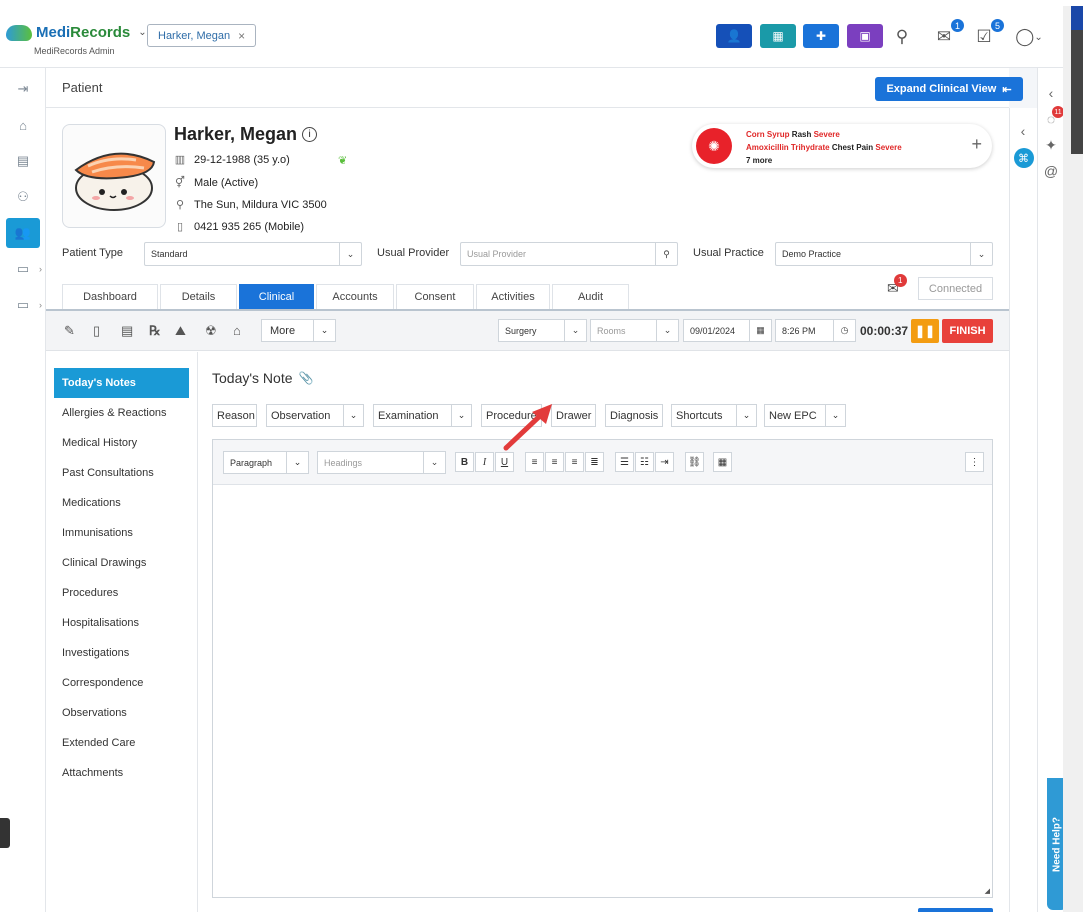  What do you see at coordinates (24, 269) in the screenshot?
I see `folder-icon: ▭ ›` at bounding box center [24, 269].